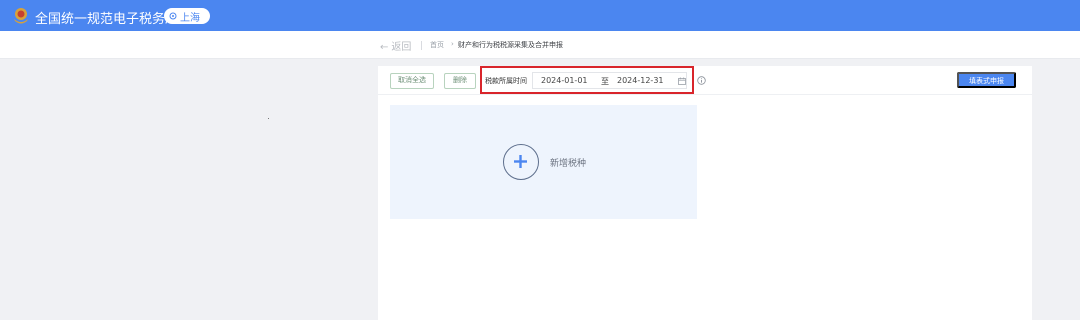 This screenshot has width=1080, height=320. I want to click on site-title: 全国统一规范电子税务局, so click(107, 19).